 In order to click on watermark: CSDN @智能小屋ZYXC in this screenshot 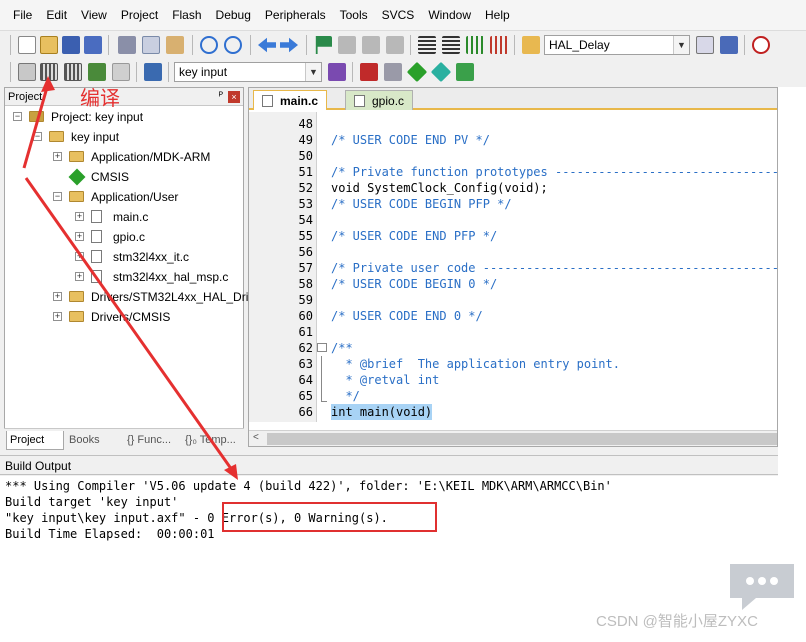, I will do `click(677, 621)`.